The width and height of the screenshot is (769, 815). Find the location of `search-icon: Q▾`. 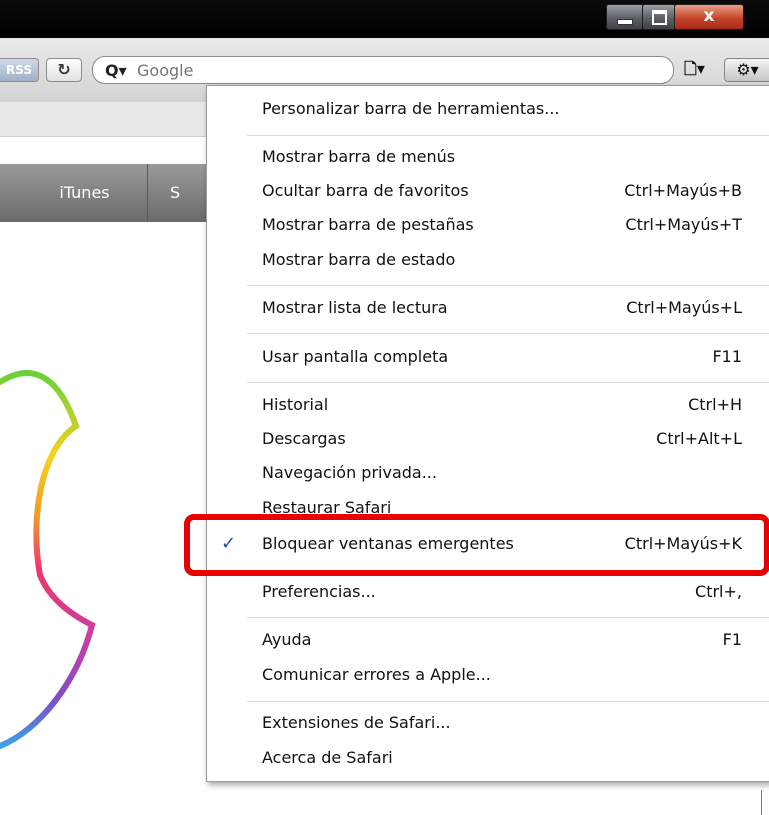

search-icon: Q▾ is located at coordinates (116, 70).